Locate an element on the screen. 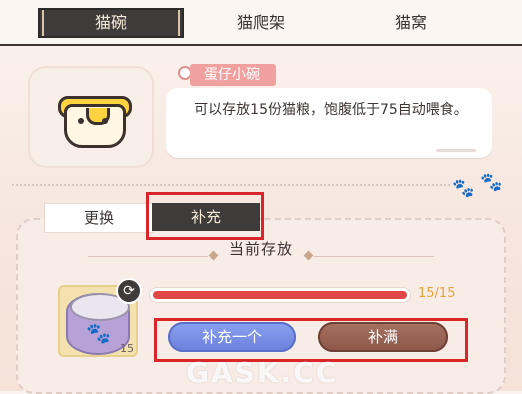 This screenshot has height=394, width=522. storage-title: 当前存放 is located at coordinates (260, 249).